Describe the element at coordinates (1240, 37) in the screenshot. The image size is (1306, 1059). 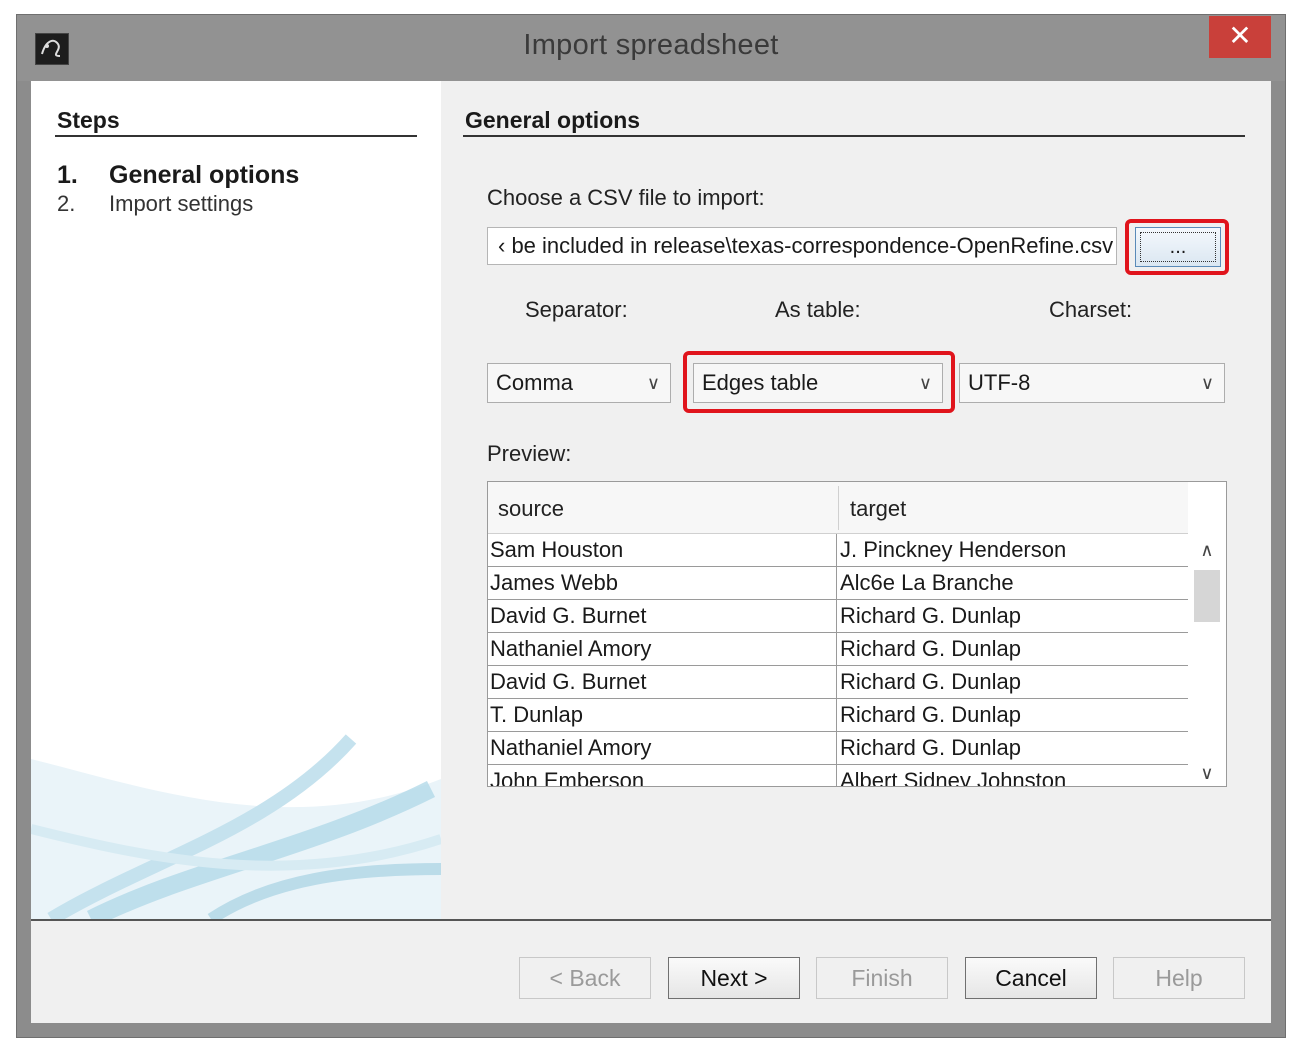
I see `close-icon: ✕` at that location.